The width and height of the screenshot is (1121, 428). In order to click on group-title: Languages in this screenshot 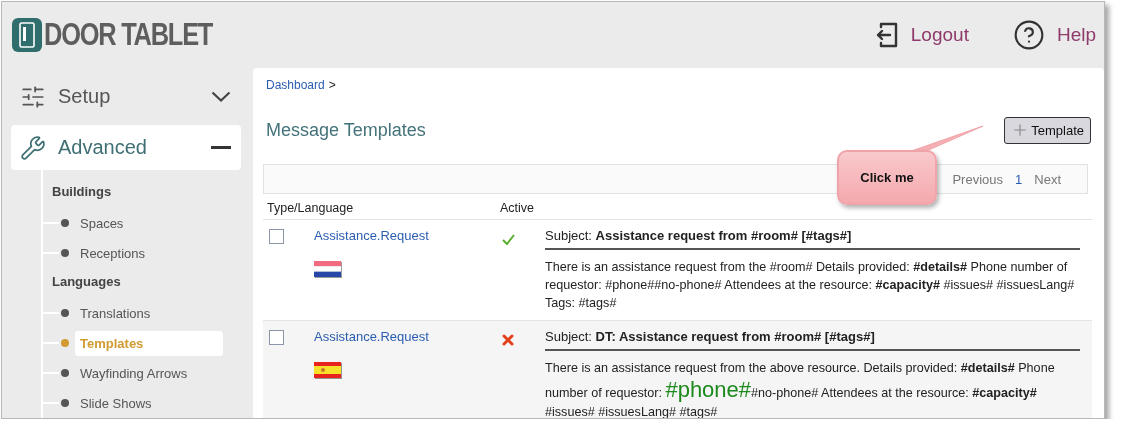, I will do `click(87, 282)`.